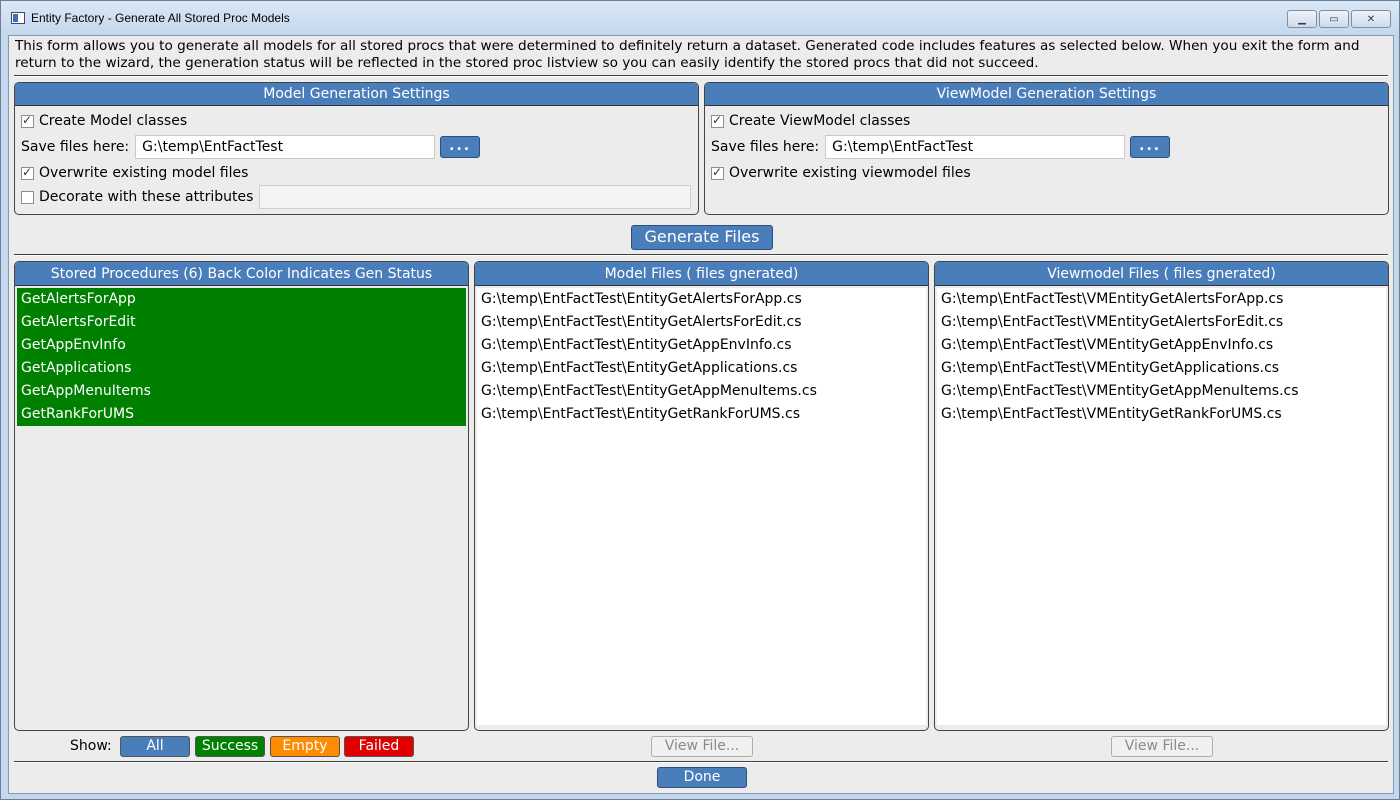 This screenshot has height=800, width=1400. What do you see at coordinates (27, 197) in the screenshot?
I see `decorate-checkbox` at bounding box center [27, 197].